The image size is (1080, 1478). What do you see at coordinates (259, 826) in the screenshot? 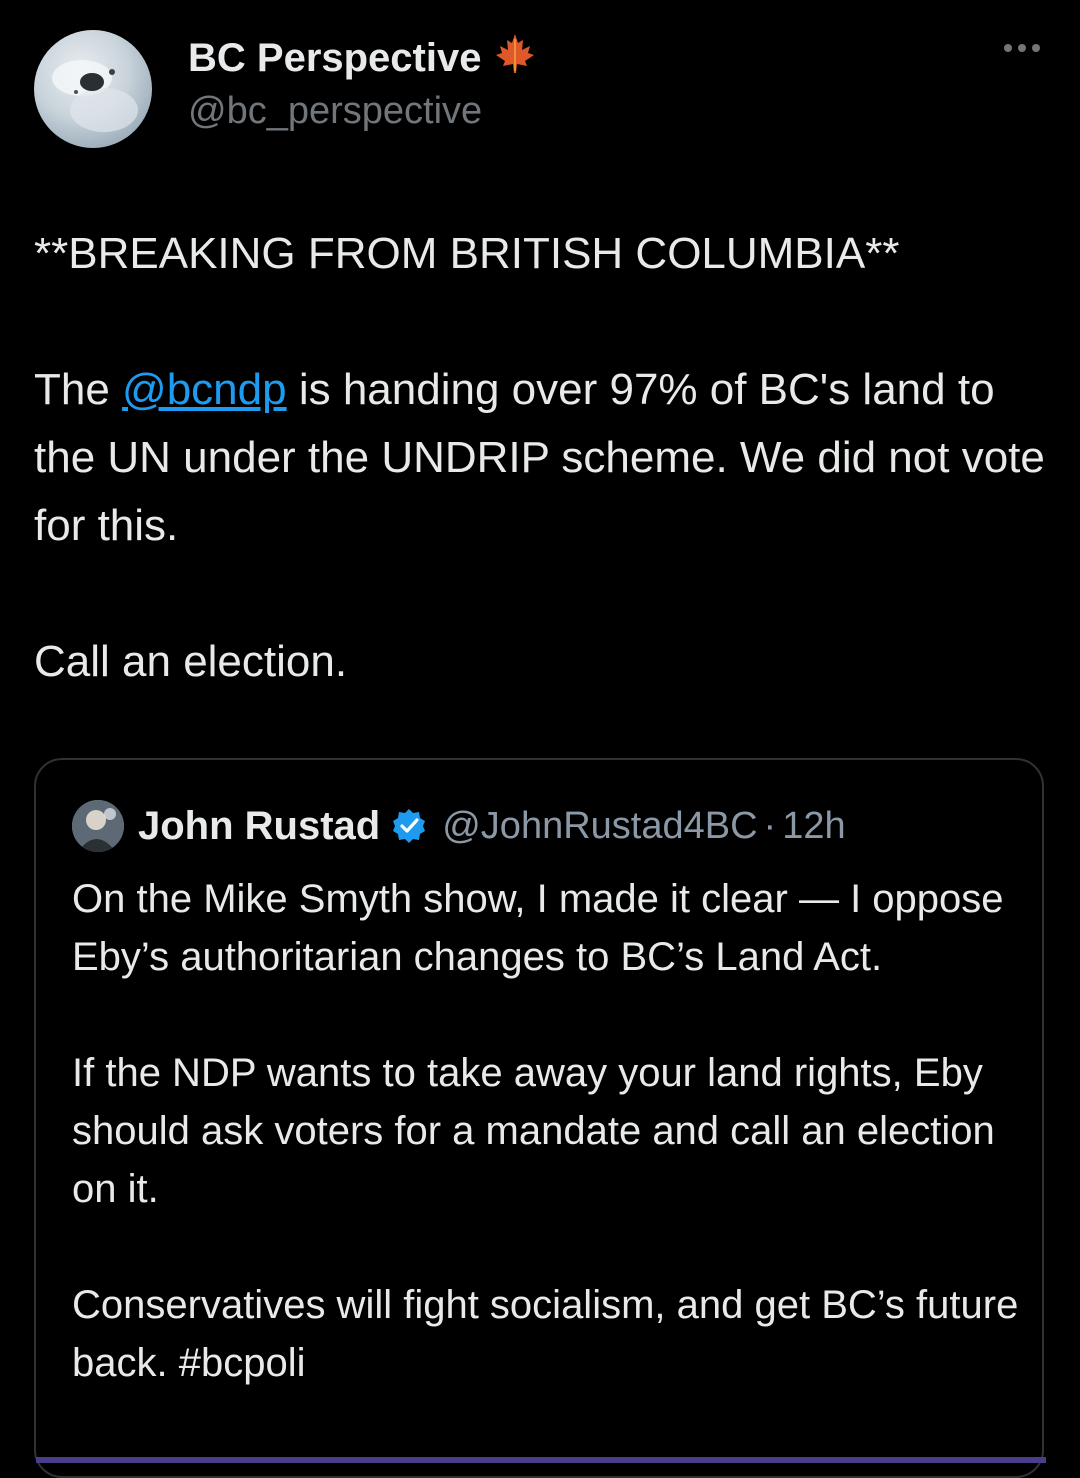
I see `quoted-author-name: John Rustad` at bounding box center [259, 826].